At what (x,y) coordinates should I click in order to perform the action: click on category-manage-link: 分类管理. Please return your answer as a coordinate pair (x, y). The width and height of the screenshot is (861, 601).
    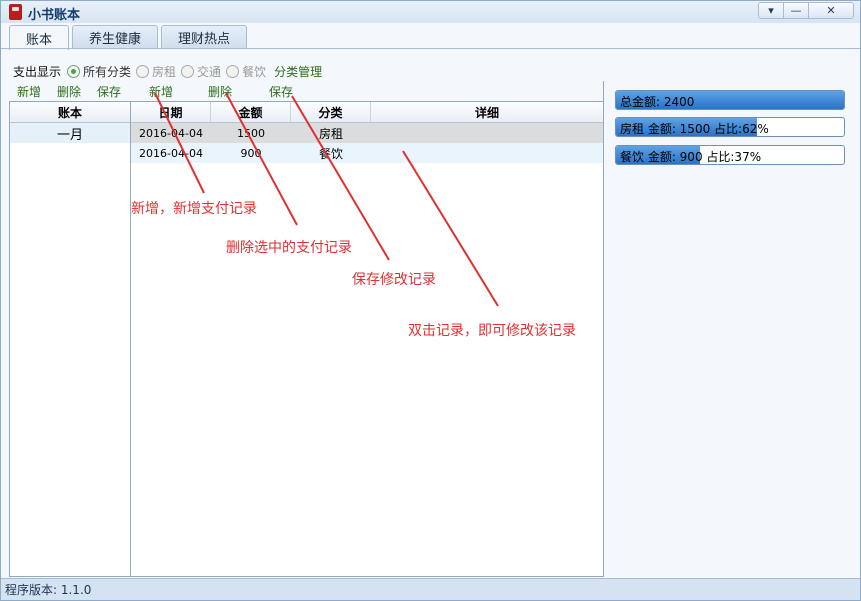
    Looking at the image, I should click on (298, 71).